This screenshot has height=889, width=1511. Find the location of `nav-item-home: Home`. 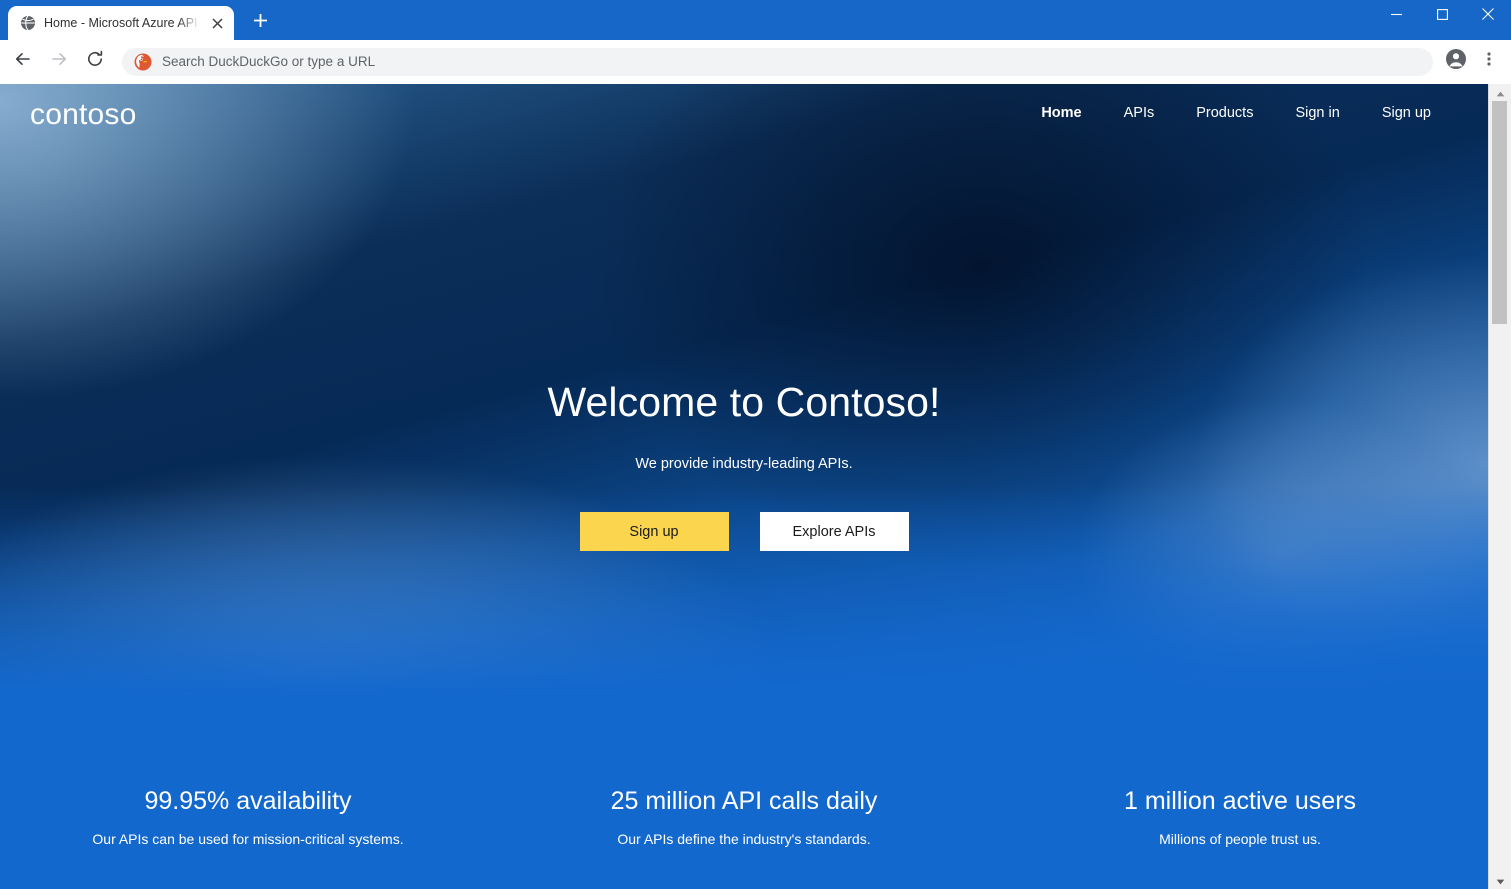

nav-item-home: Home is located at coordinates (1061, 113).